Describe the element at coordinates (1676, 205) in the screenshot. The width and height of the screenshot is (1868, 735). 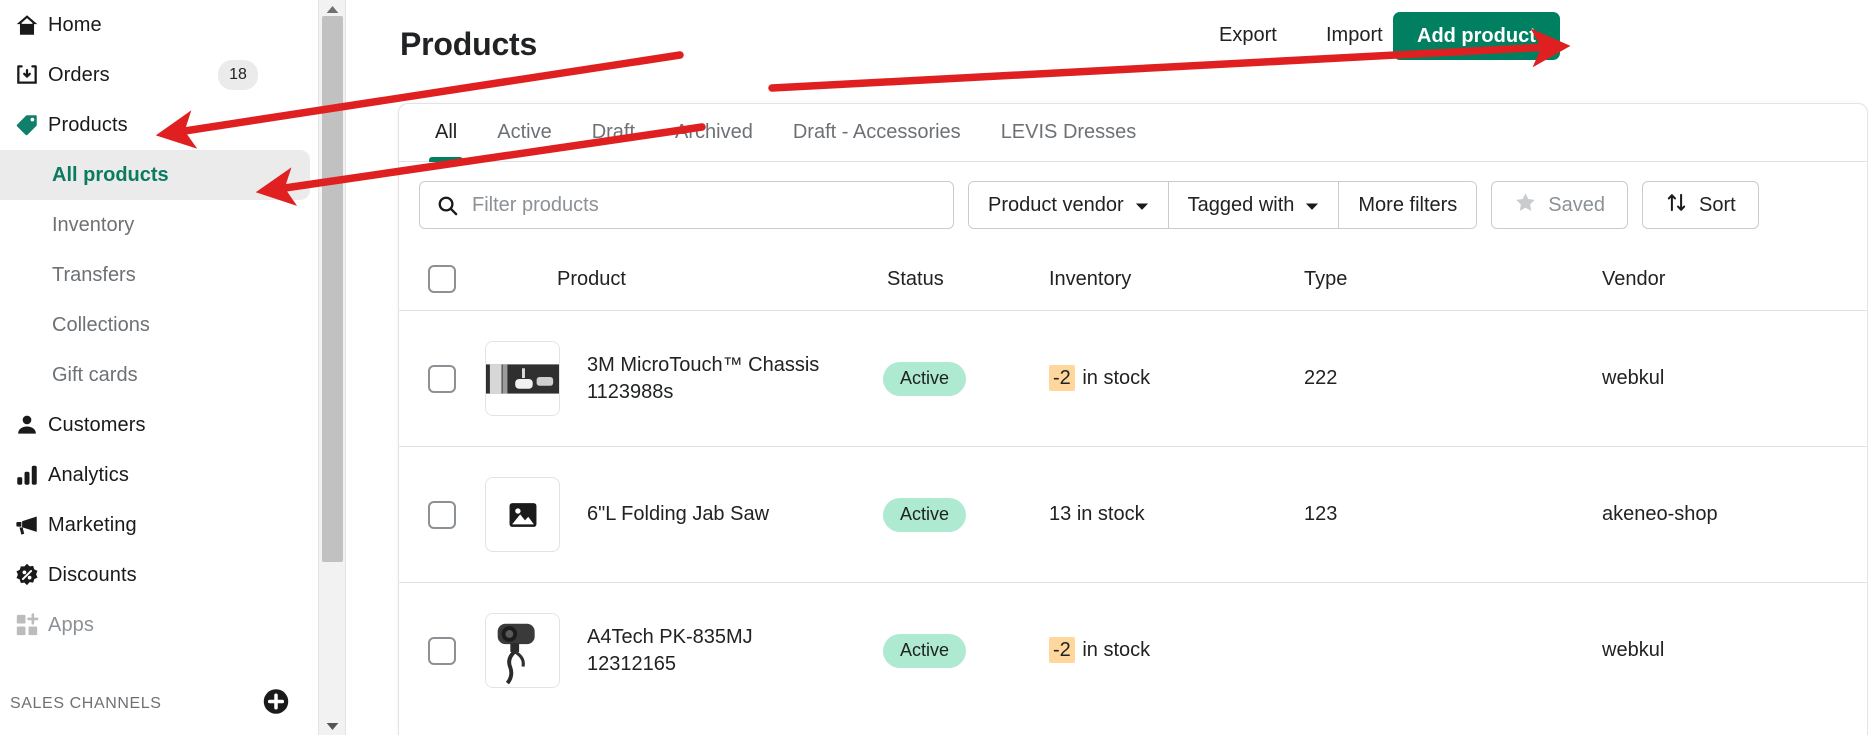
I see `sort-arrows-icon` at that location.